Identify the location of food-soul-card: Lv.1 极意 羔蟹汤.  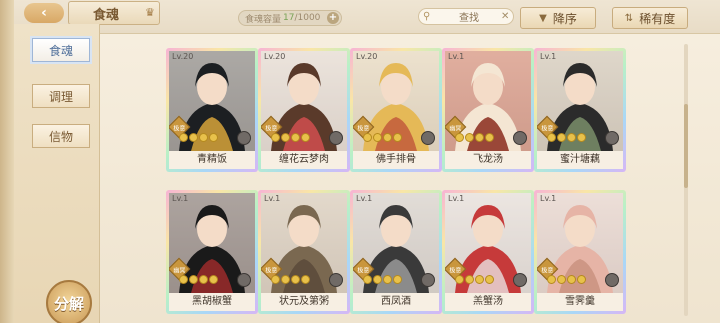
(488, 252).